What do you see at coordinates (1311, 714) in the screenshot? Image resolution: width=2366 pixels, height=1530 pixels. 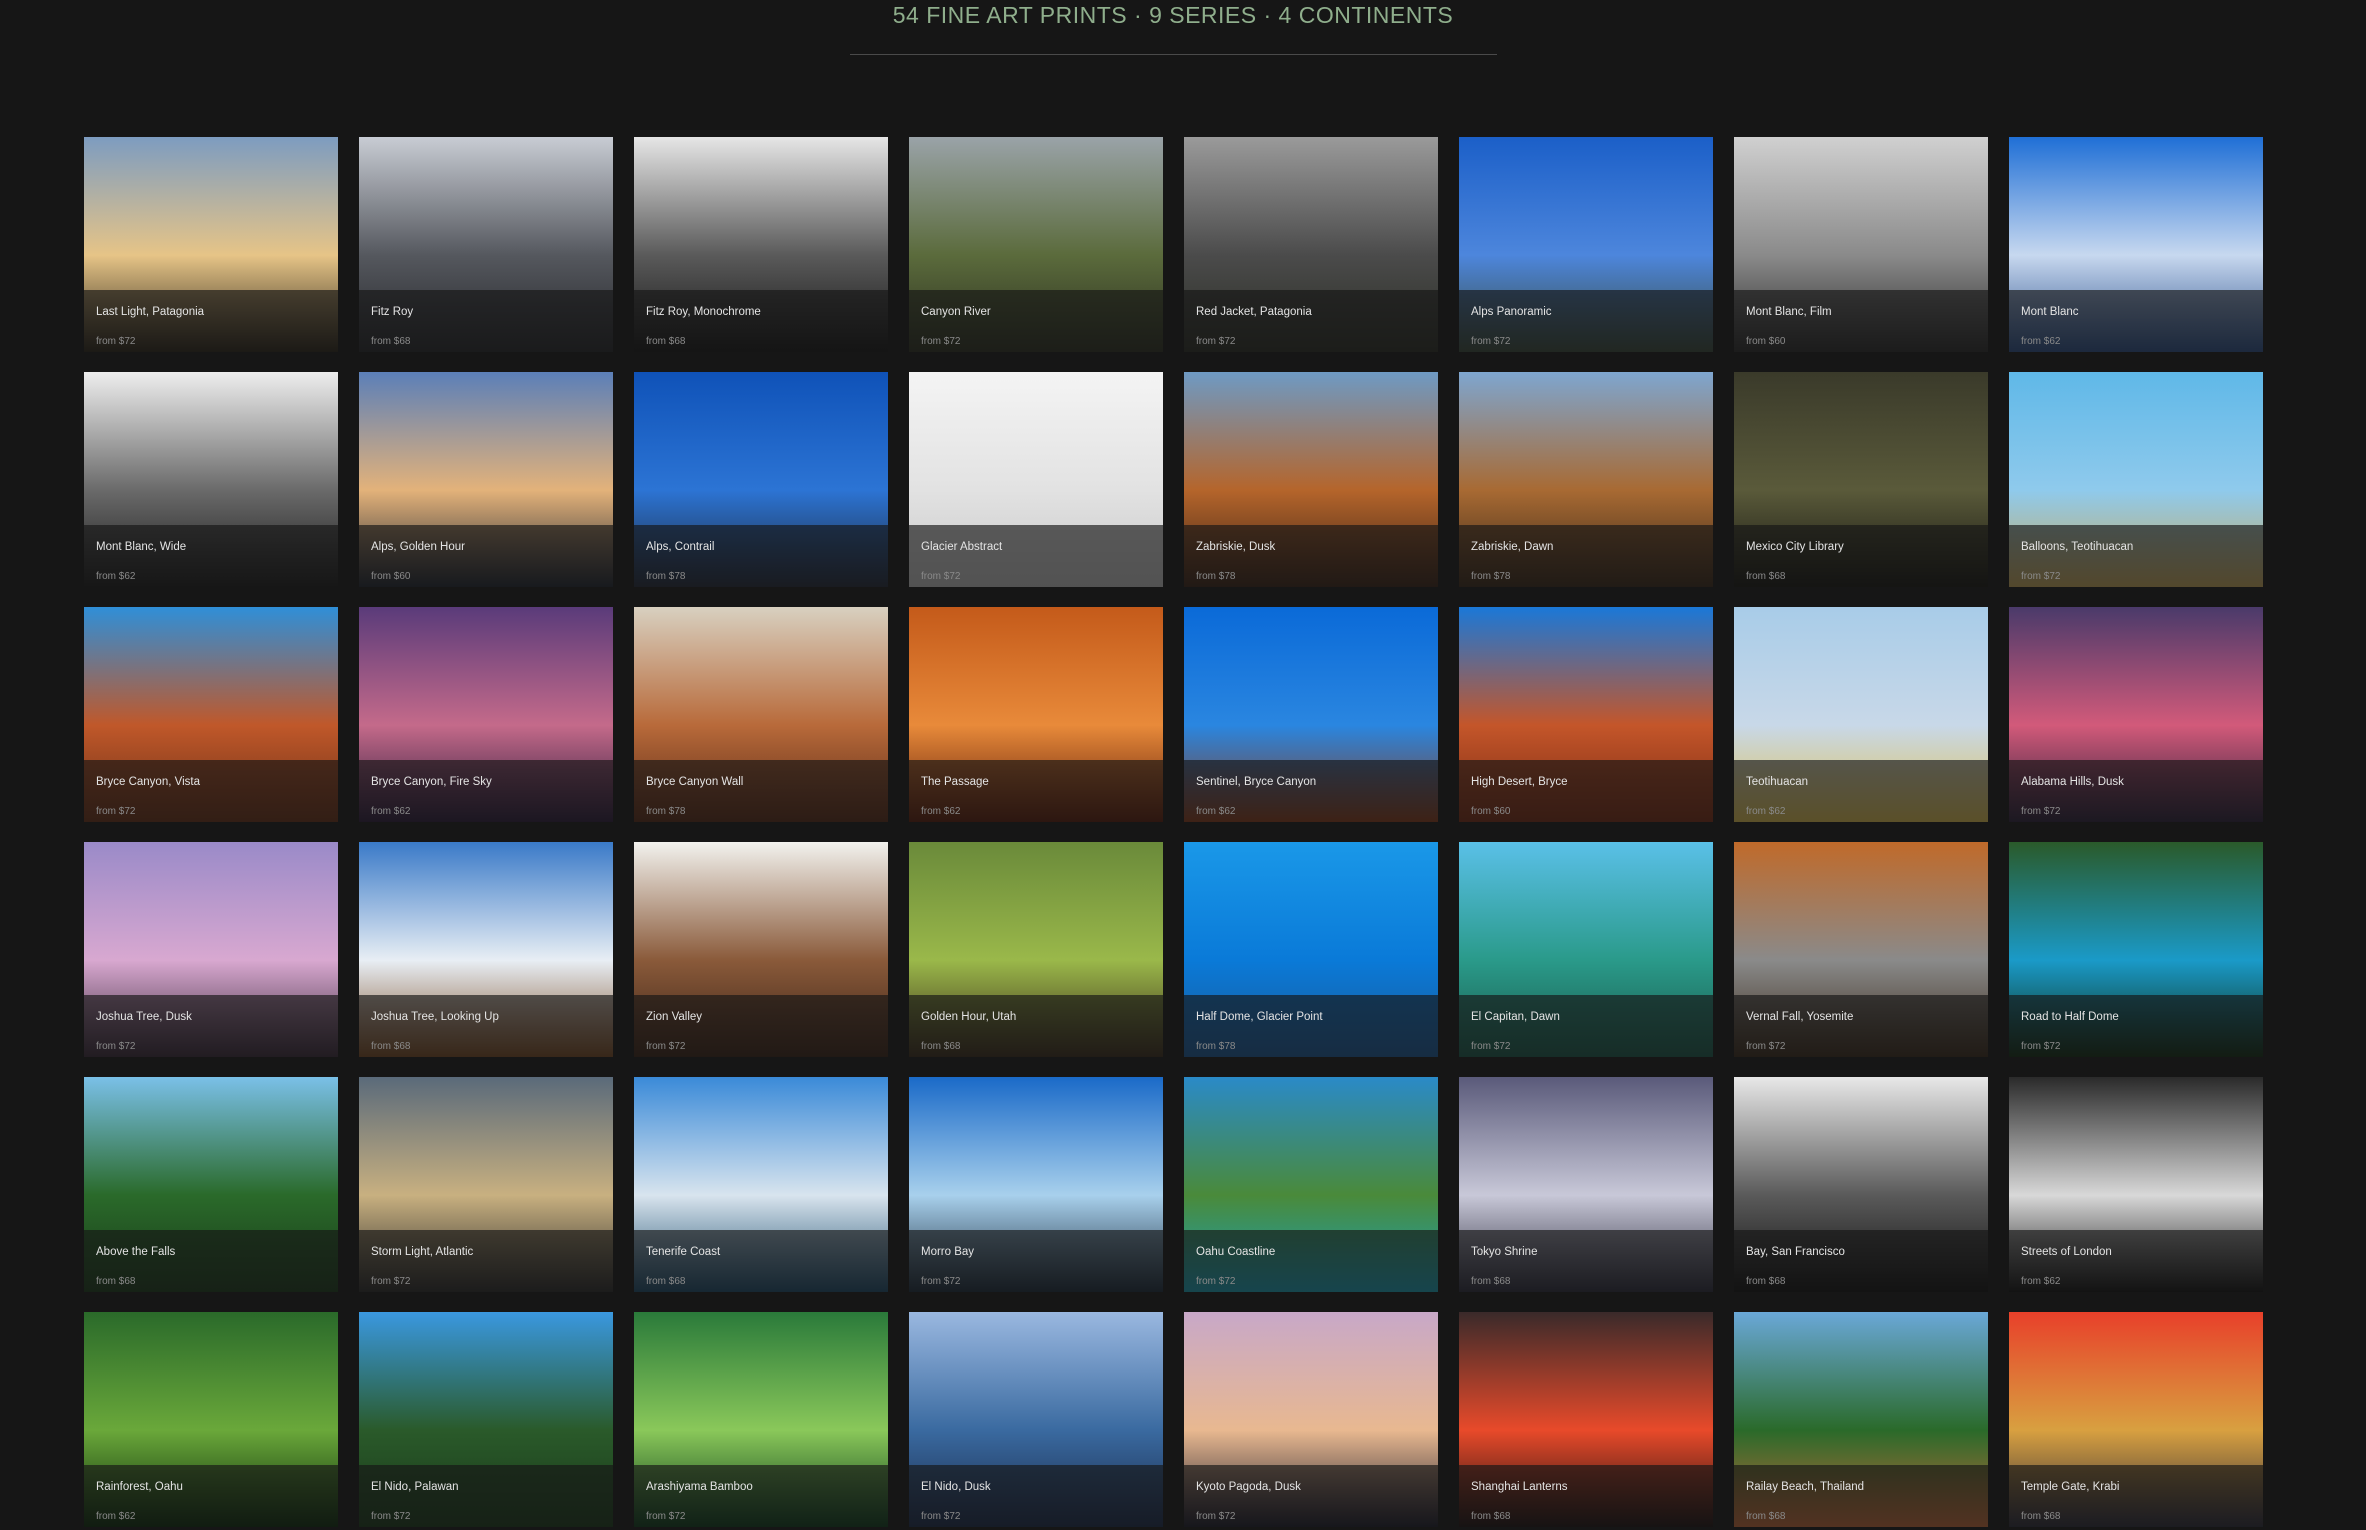 I see `print-card: Sentinel, Bryce Canyon from $62` at bounding box center [1311, 714].